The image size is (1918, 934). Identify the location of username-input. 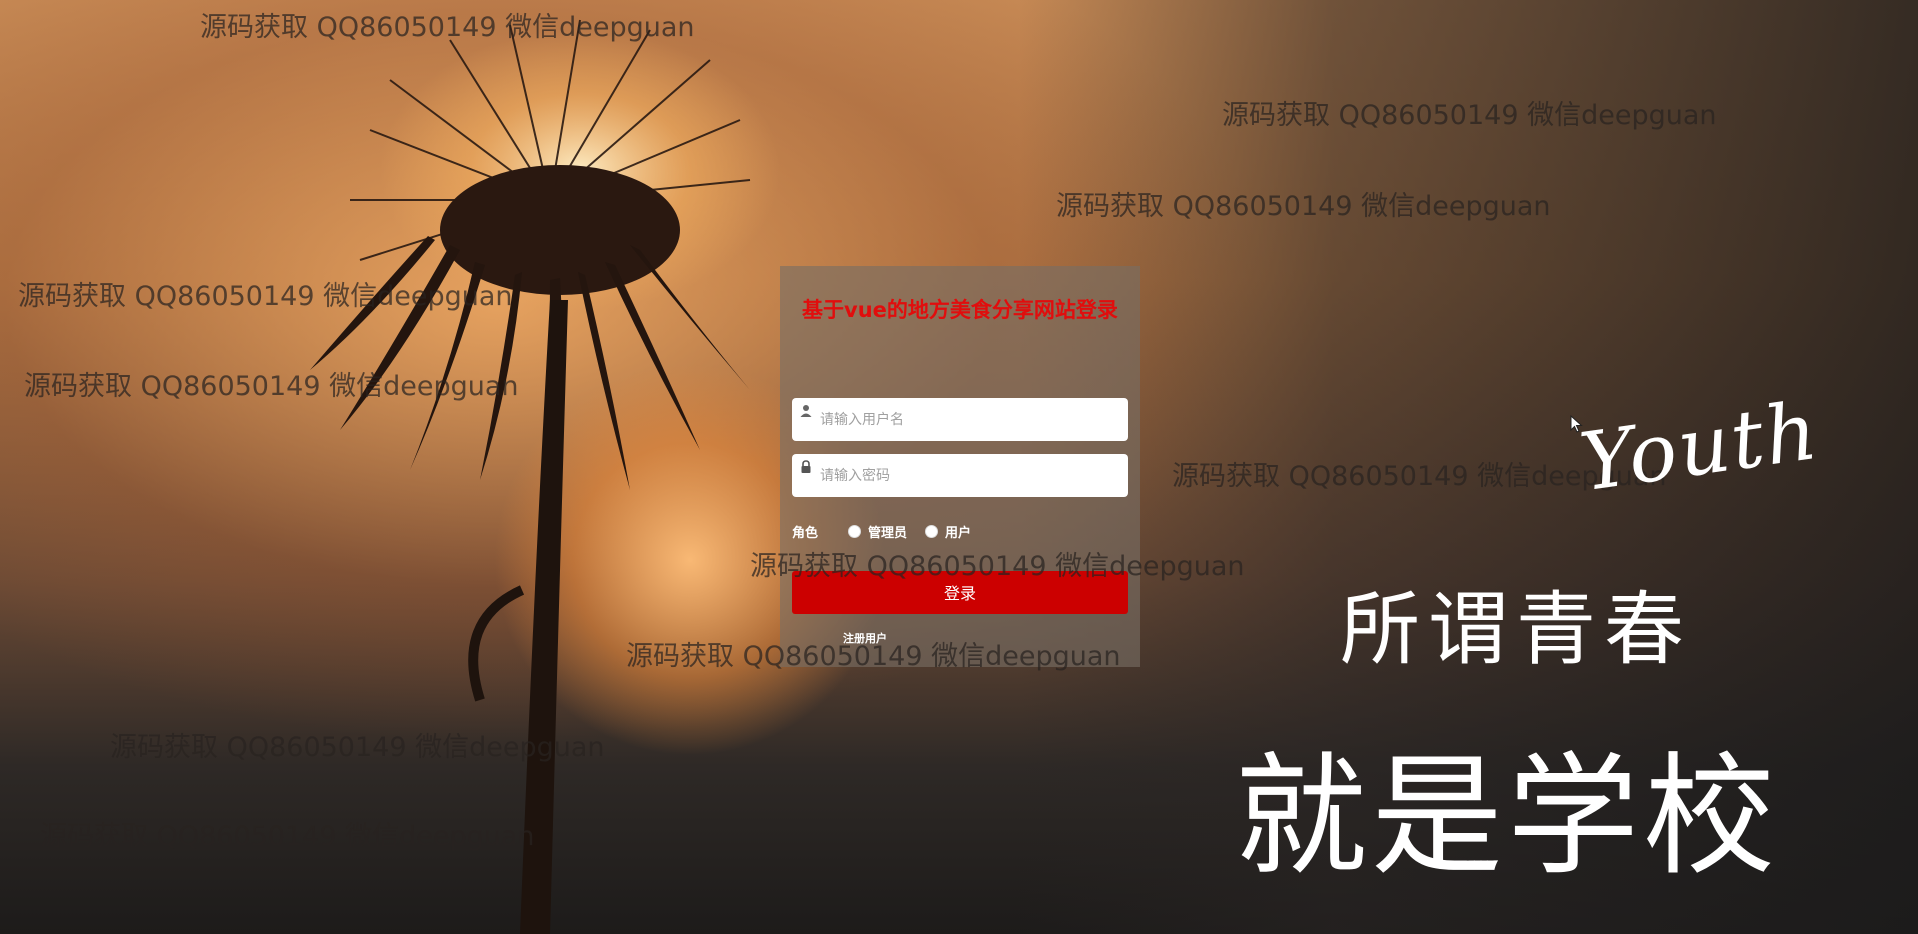
(970, 419).